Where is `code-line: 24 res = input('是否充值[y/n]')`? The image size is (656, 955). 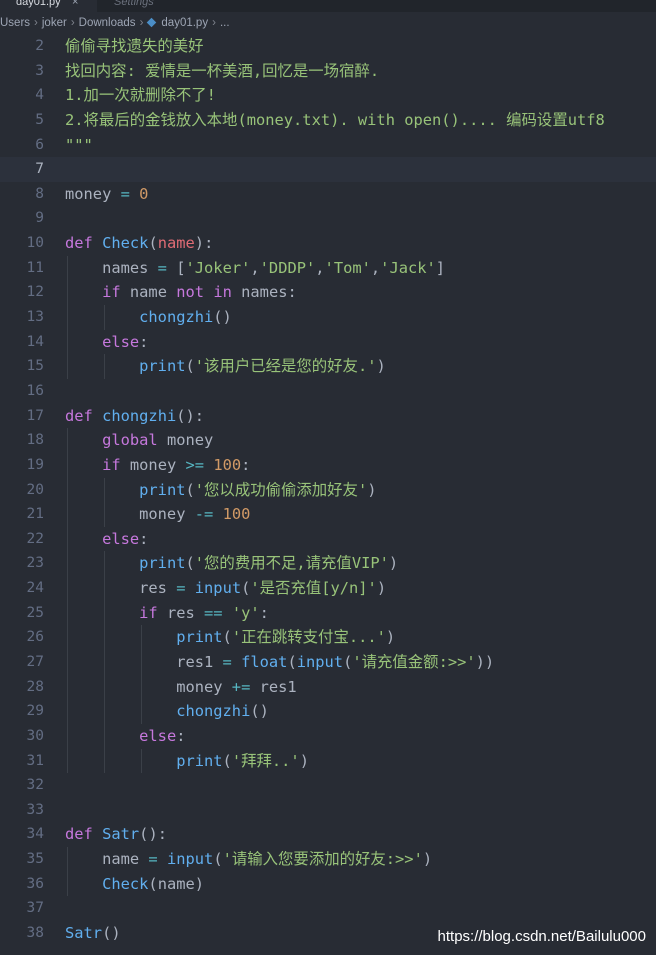 code-line: 24 res = input('是否充值[y/n]') is located at coordinates (328, 588).